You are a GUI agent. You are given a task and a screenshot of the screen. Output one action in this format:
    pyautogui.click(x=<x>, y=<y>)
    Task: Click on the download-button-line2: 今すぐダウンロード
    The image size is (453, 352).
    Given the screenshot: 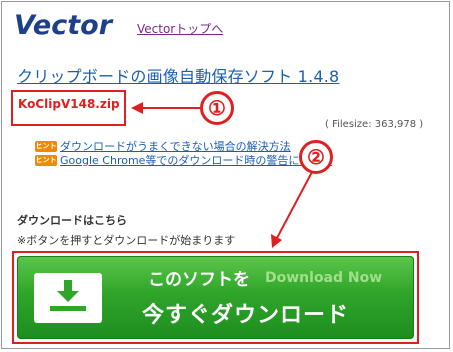 What is the action you would take?
    pyautogui.click(x=246, y=315)
    